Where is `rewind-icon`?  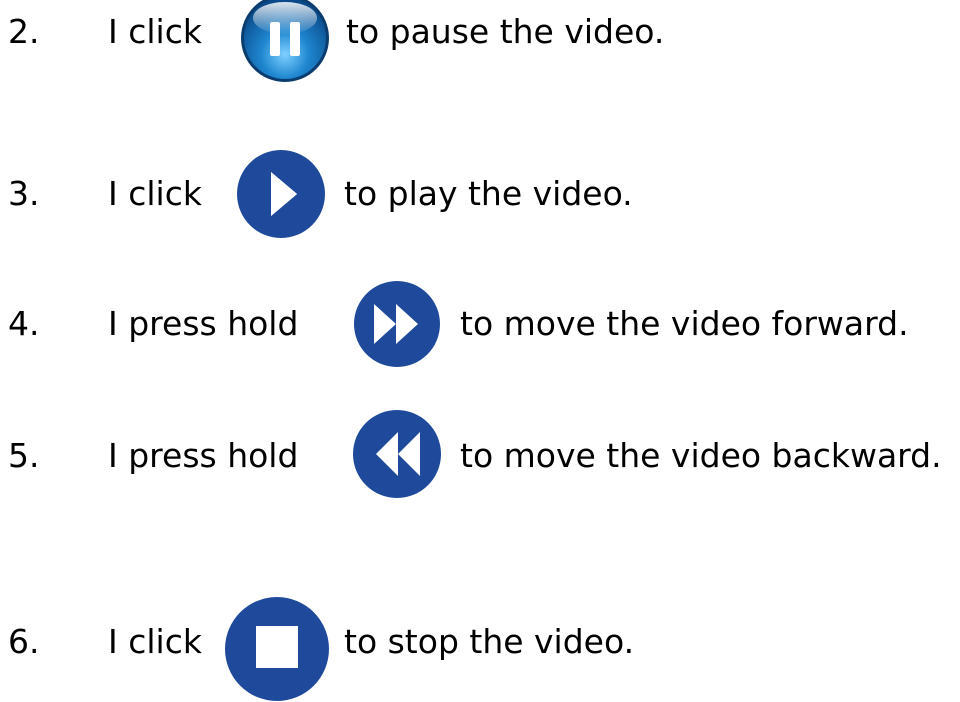 rewind-icon is located at coordinates (398, 455).